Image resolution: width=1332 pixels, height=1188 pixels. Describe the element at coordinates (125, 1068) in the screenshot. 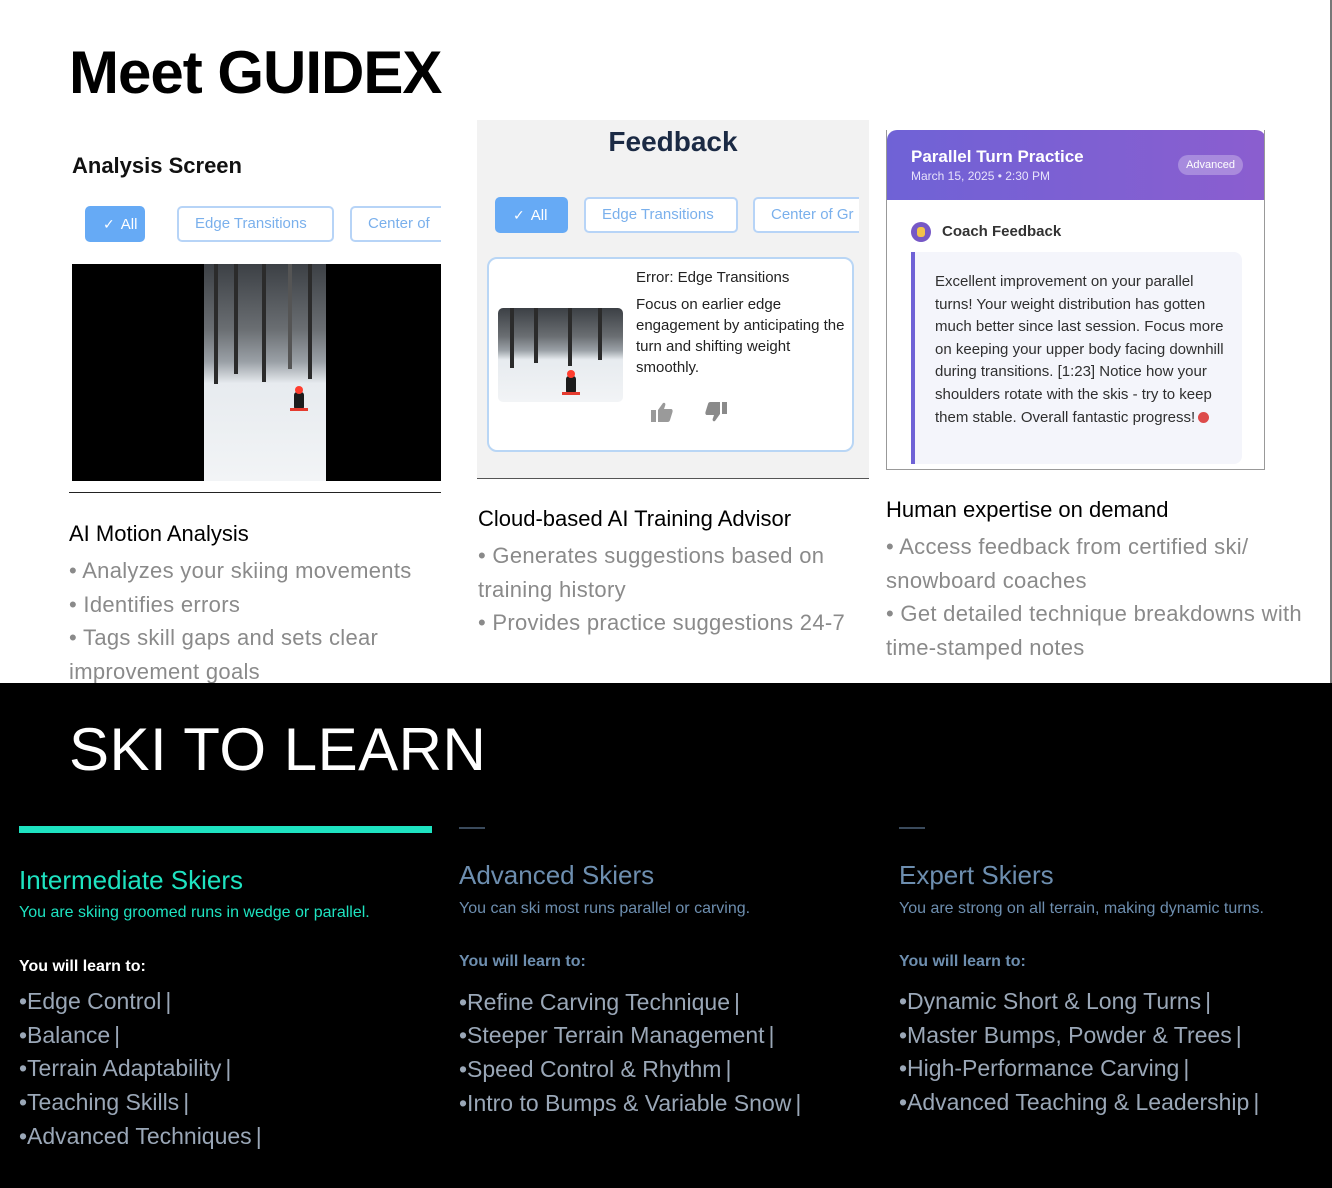

I see `skill-item: •Terrain Adaptability |` at that location.